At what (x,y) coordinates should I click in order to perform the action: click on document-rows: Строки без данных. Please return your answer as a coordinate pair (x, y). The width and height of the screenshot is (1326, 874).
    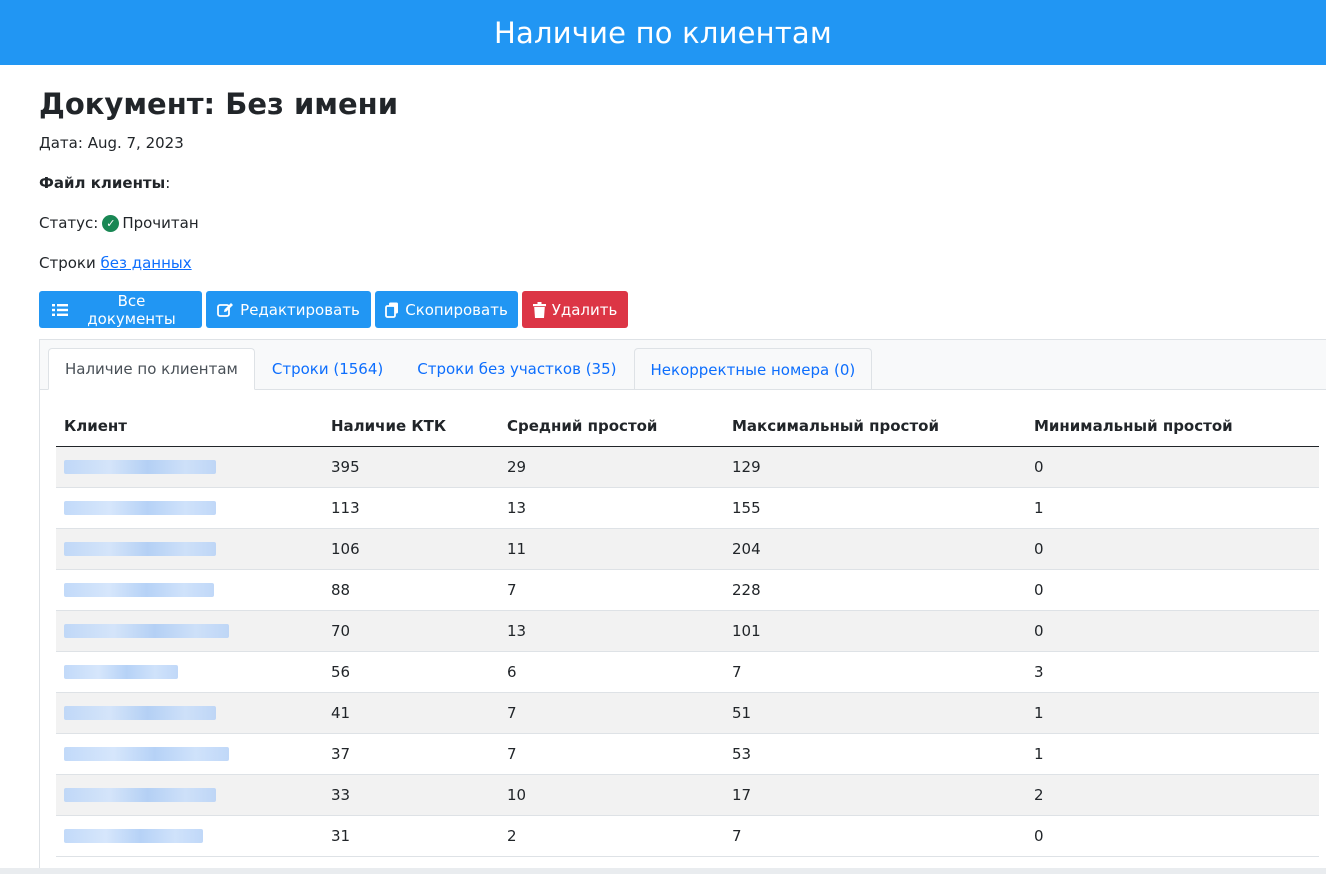
    Looking at the image, I should click on (115, 263).